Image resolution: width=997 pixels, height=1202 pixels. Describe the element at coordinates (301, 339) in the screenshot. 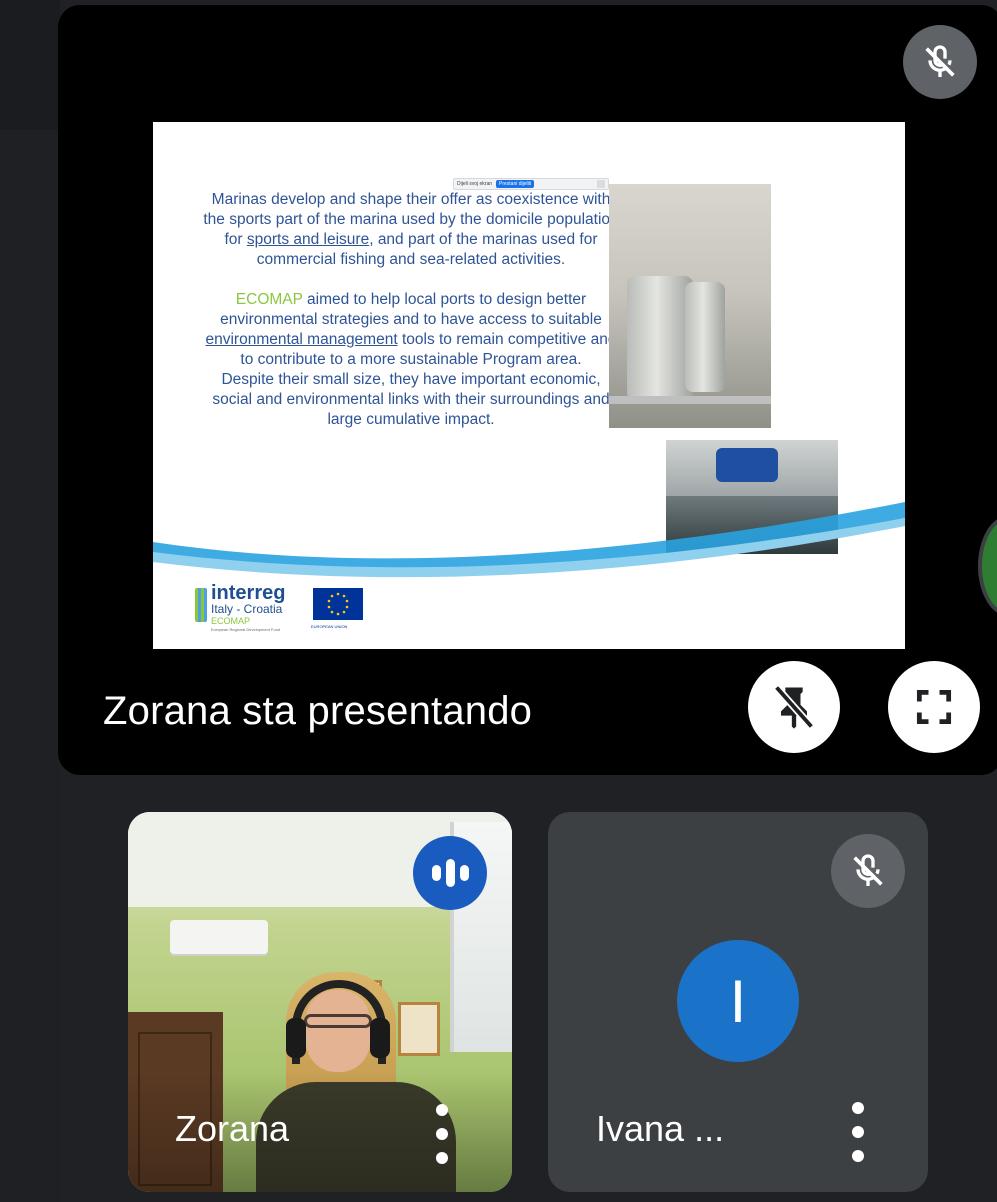

I see `p2-underline: environmental management` at that location.